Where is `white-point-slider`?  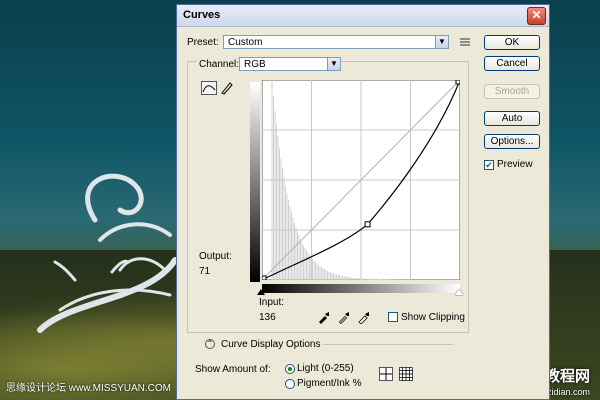 white-point-slider is located at coordinates (459, 292).